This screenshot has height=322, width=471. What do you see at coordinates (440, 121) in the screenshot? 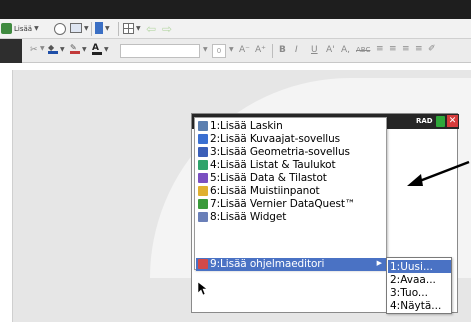
I see `battery-icon` at bounding box center [440, 121].